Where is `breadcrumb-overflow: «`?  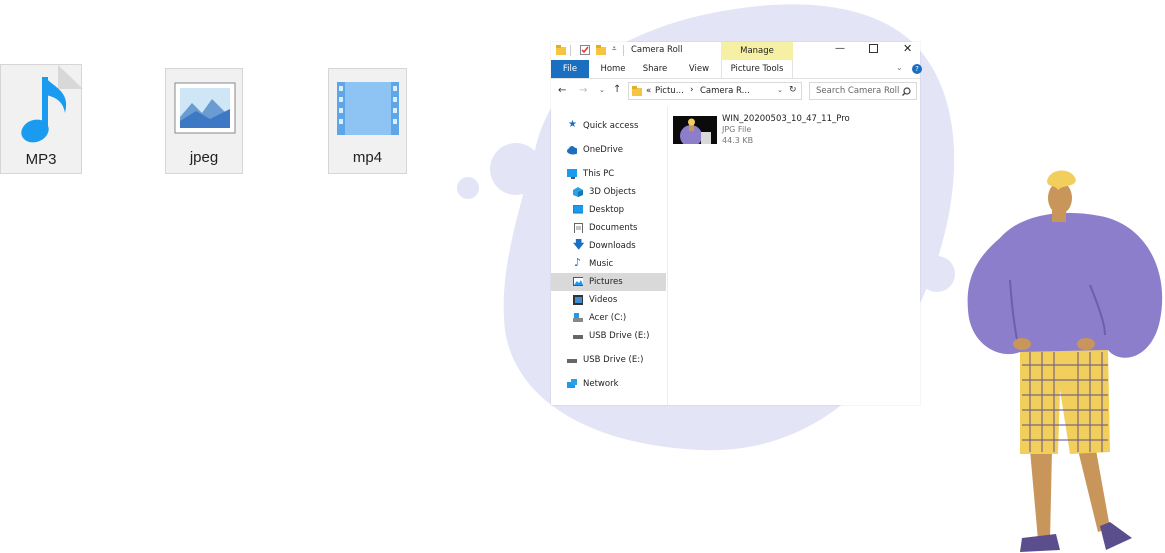
breadcrumb-overflow: « is located at coordinates (648, 91).